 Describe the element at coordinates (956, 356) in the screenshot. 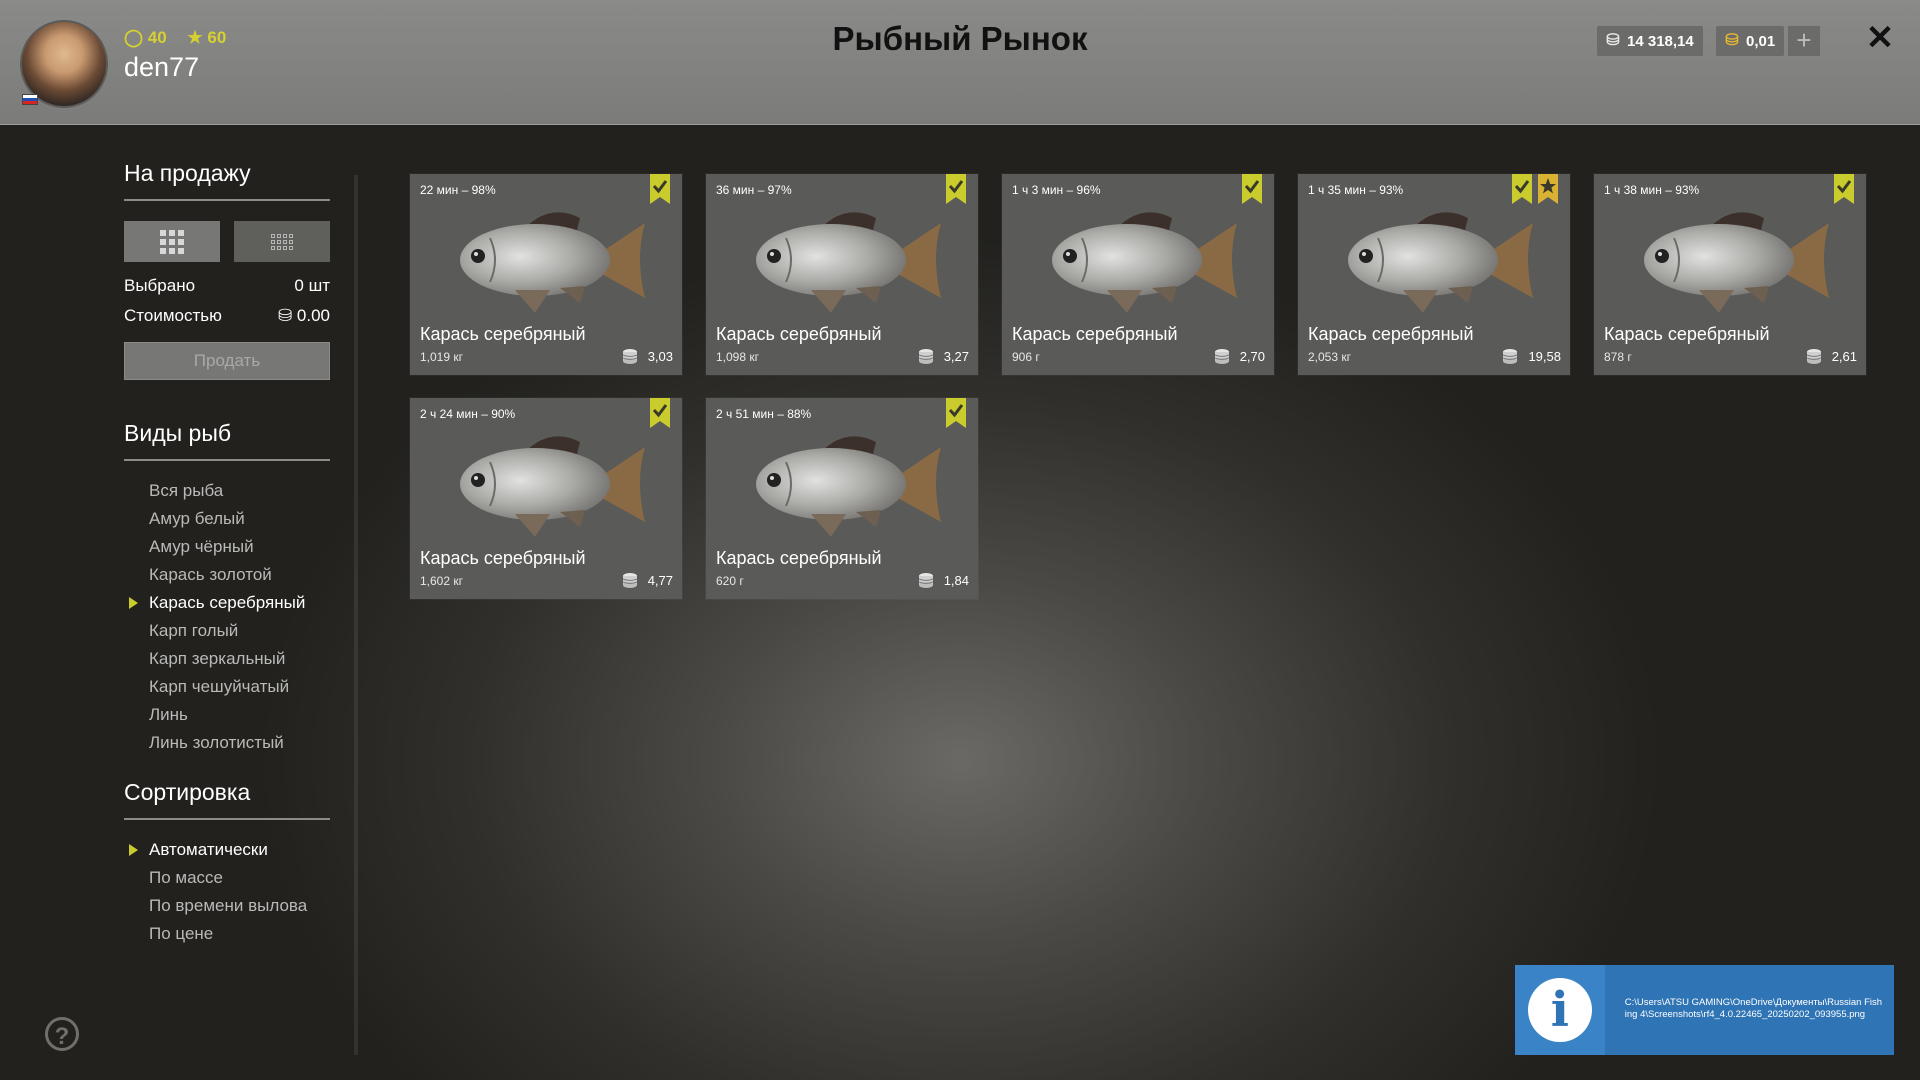

I see `price-value: 3,27` at that location.